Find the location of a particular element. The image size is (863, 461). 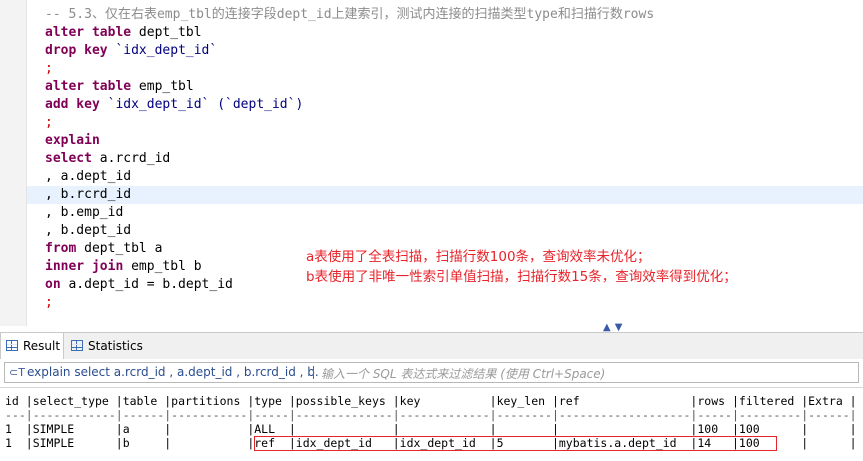

code-line: on a.dept_id = b.dept_id is located at coordinates (139, 285).